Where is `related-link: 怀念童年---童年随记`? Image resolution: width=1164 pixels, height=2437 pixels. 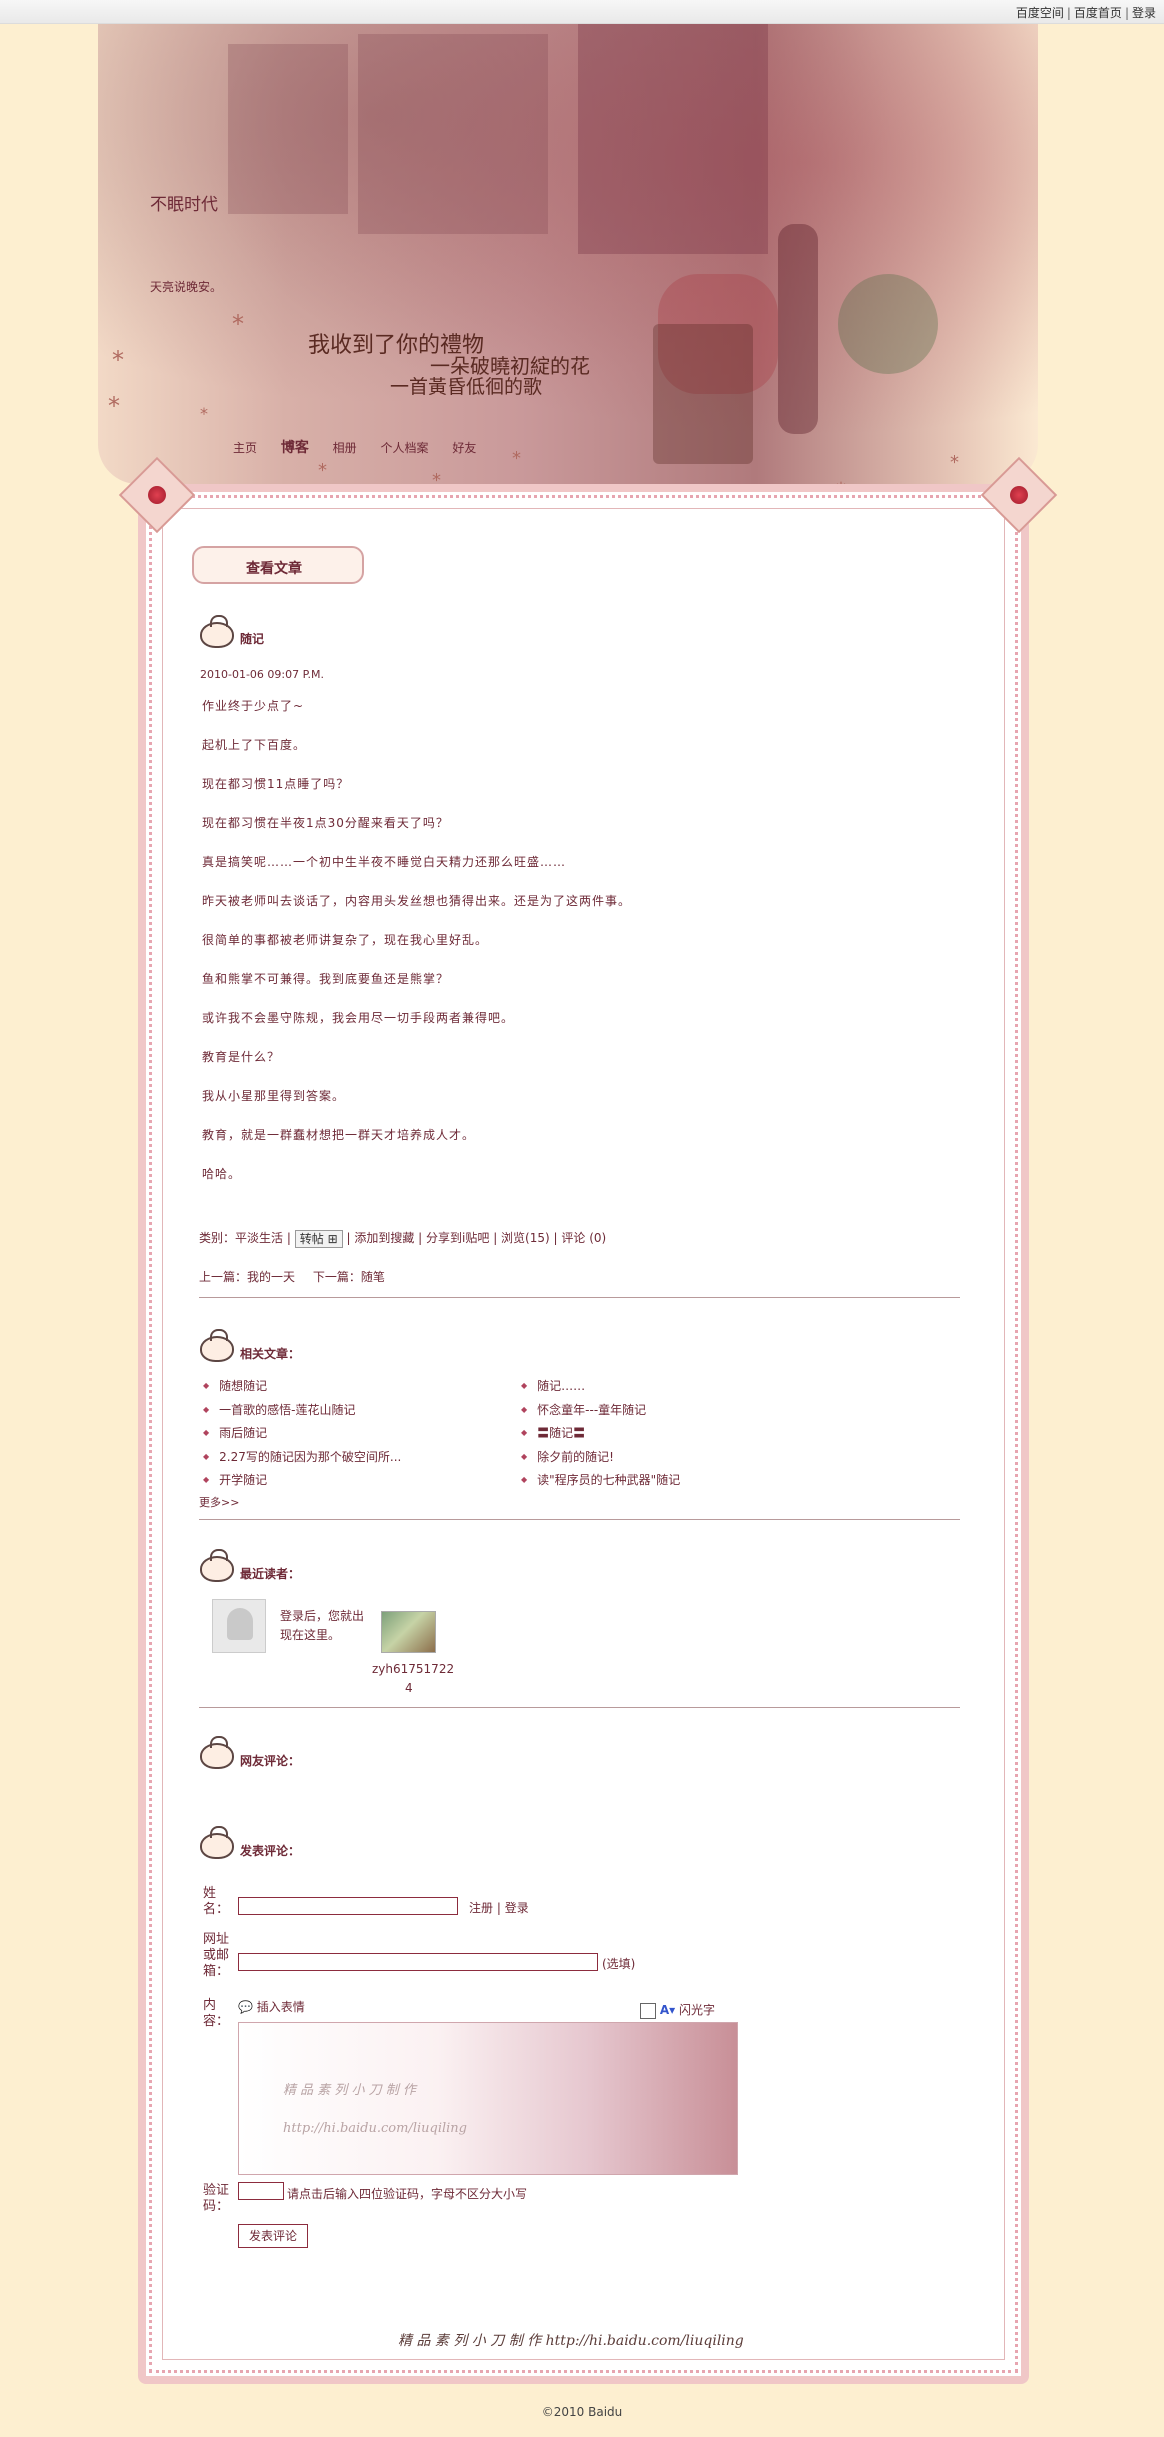
related-link: 怀念童年---童年随记 is located at coordinates (583, 1409).